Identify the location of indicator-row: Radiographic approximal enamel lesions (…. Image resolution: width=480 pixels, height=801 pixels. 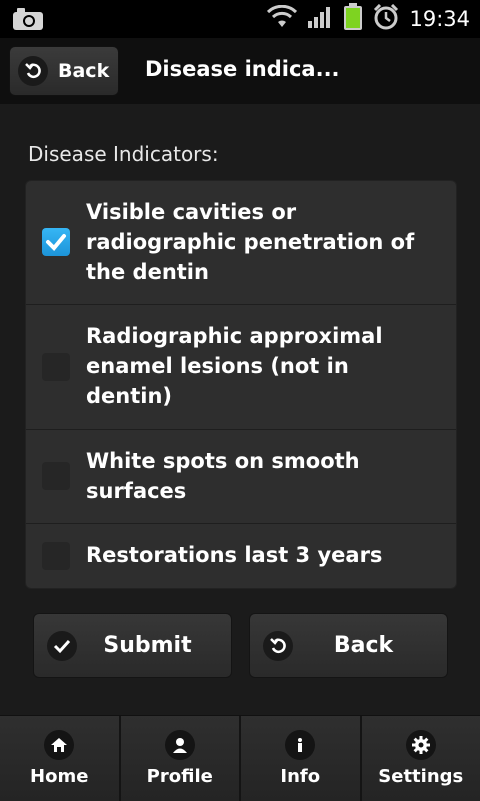
(241, 367).